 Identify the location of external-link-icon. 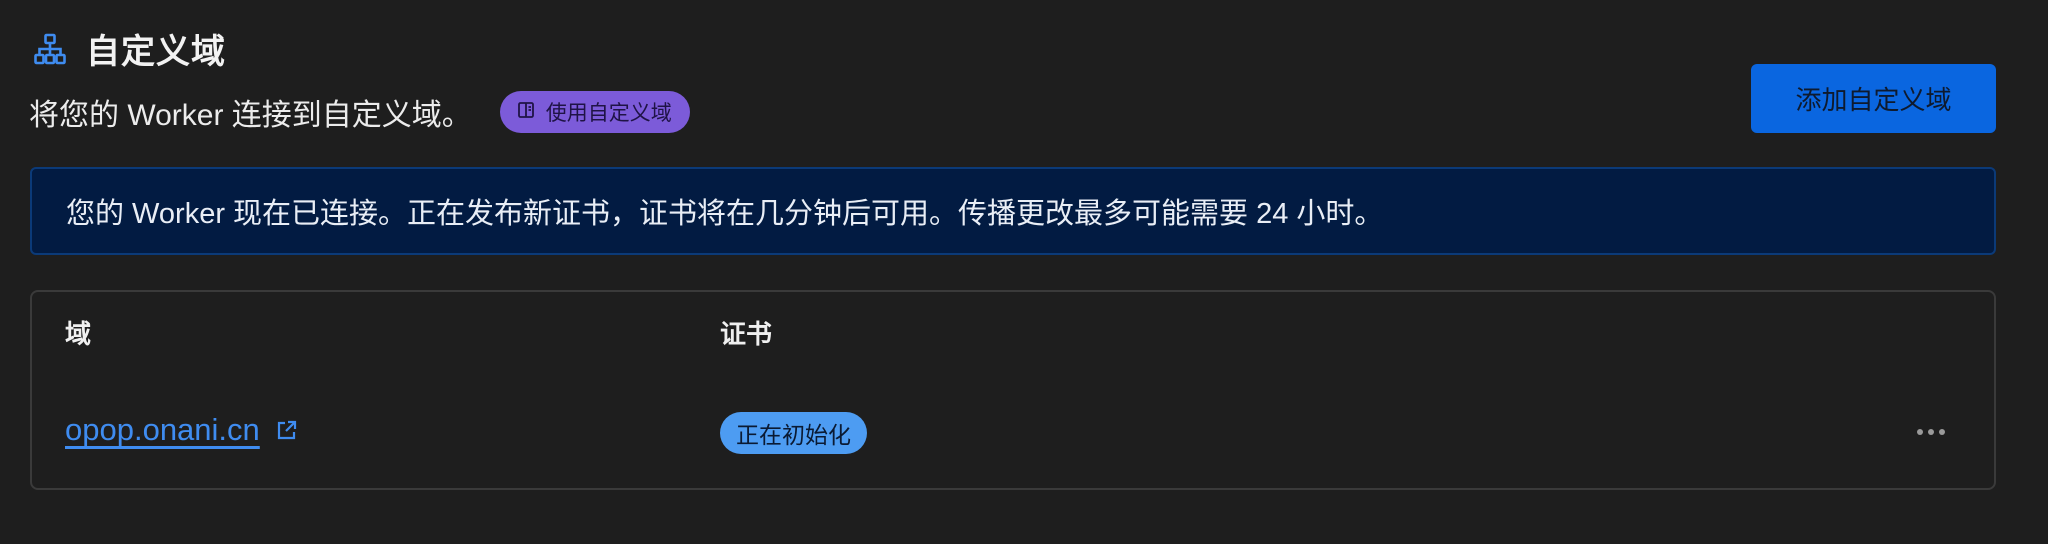
(287, 430).